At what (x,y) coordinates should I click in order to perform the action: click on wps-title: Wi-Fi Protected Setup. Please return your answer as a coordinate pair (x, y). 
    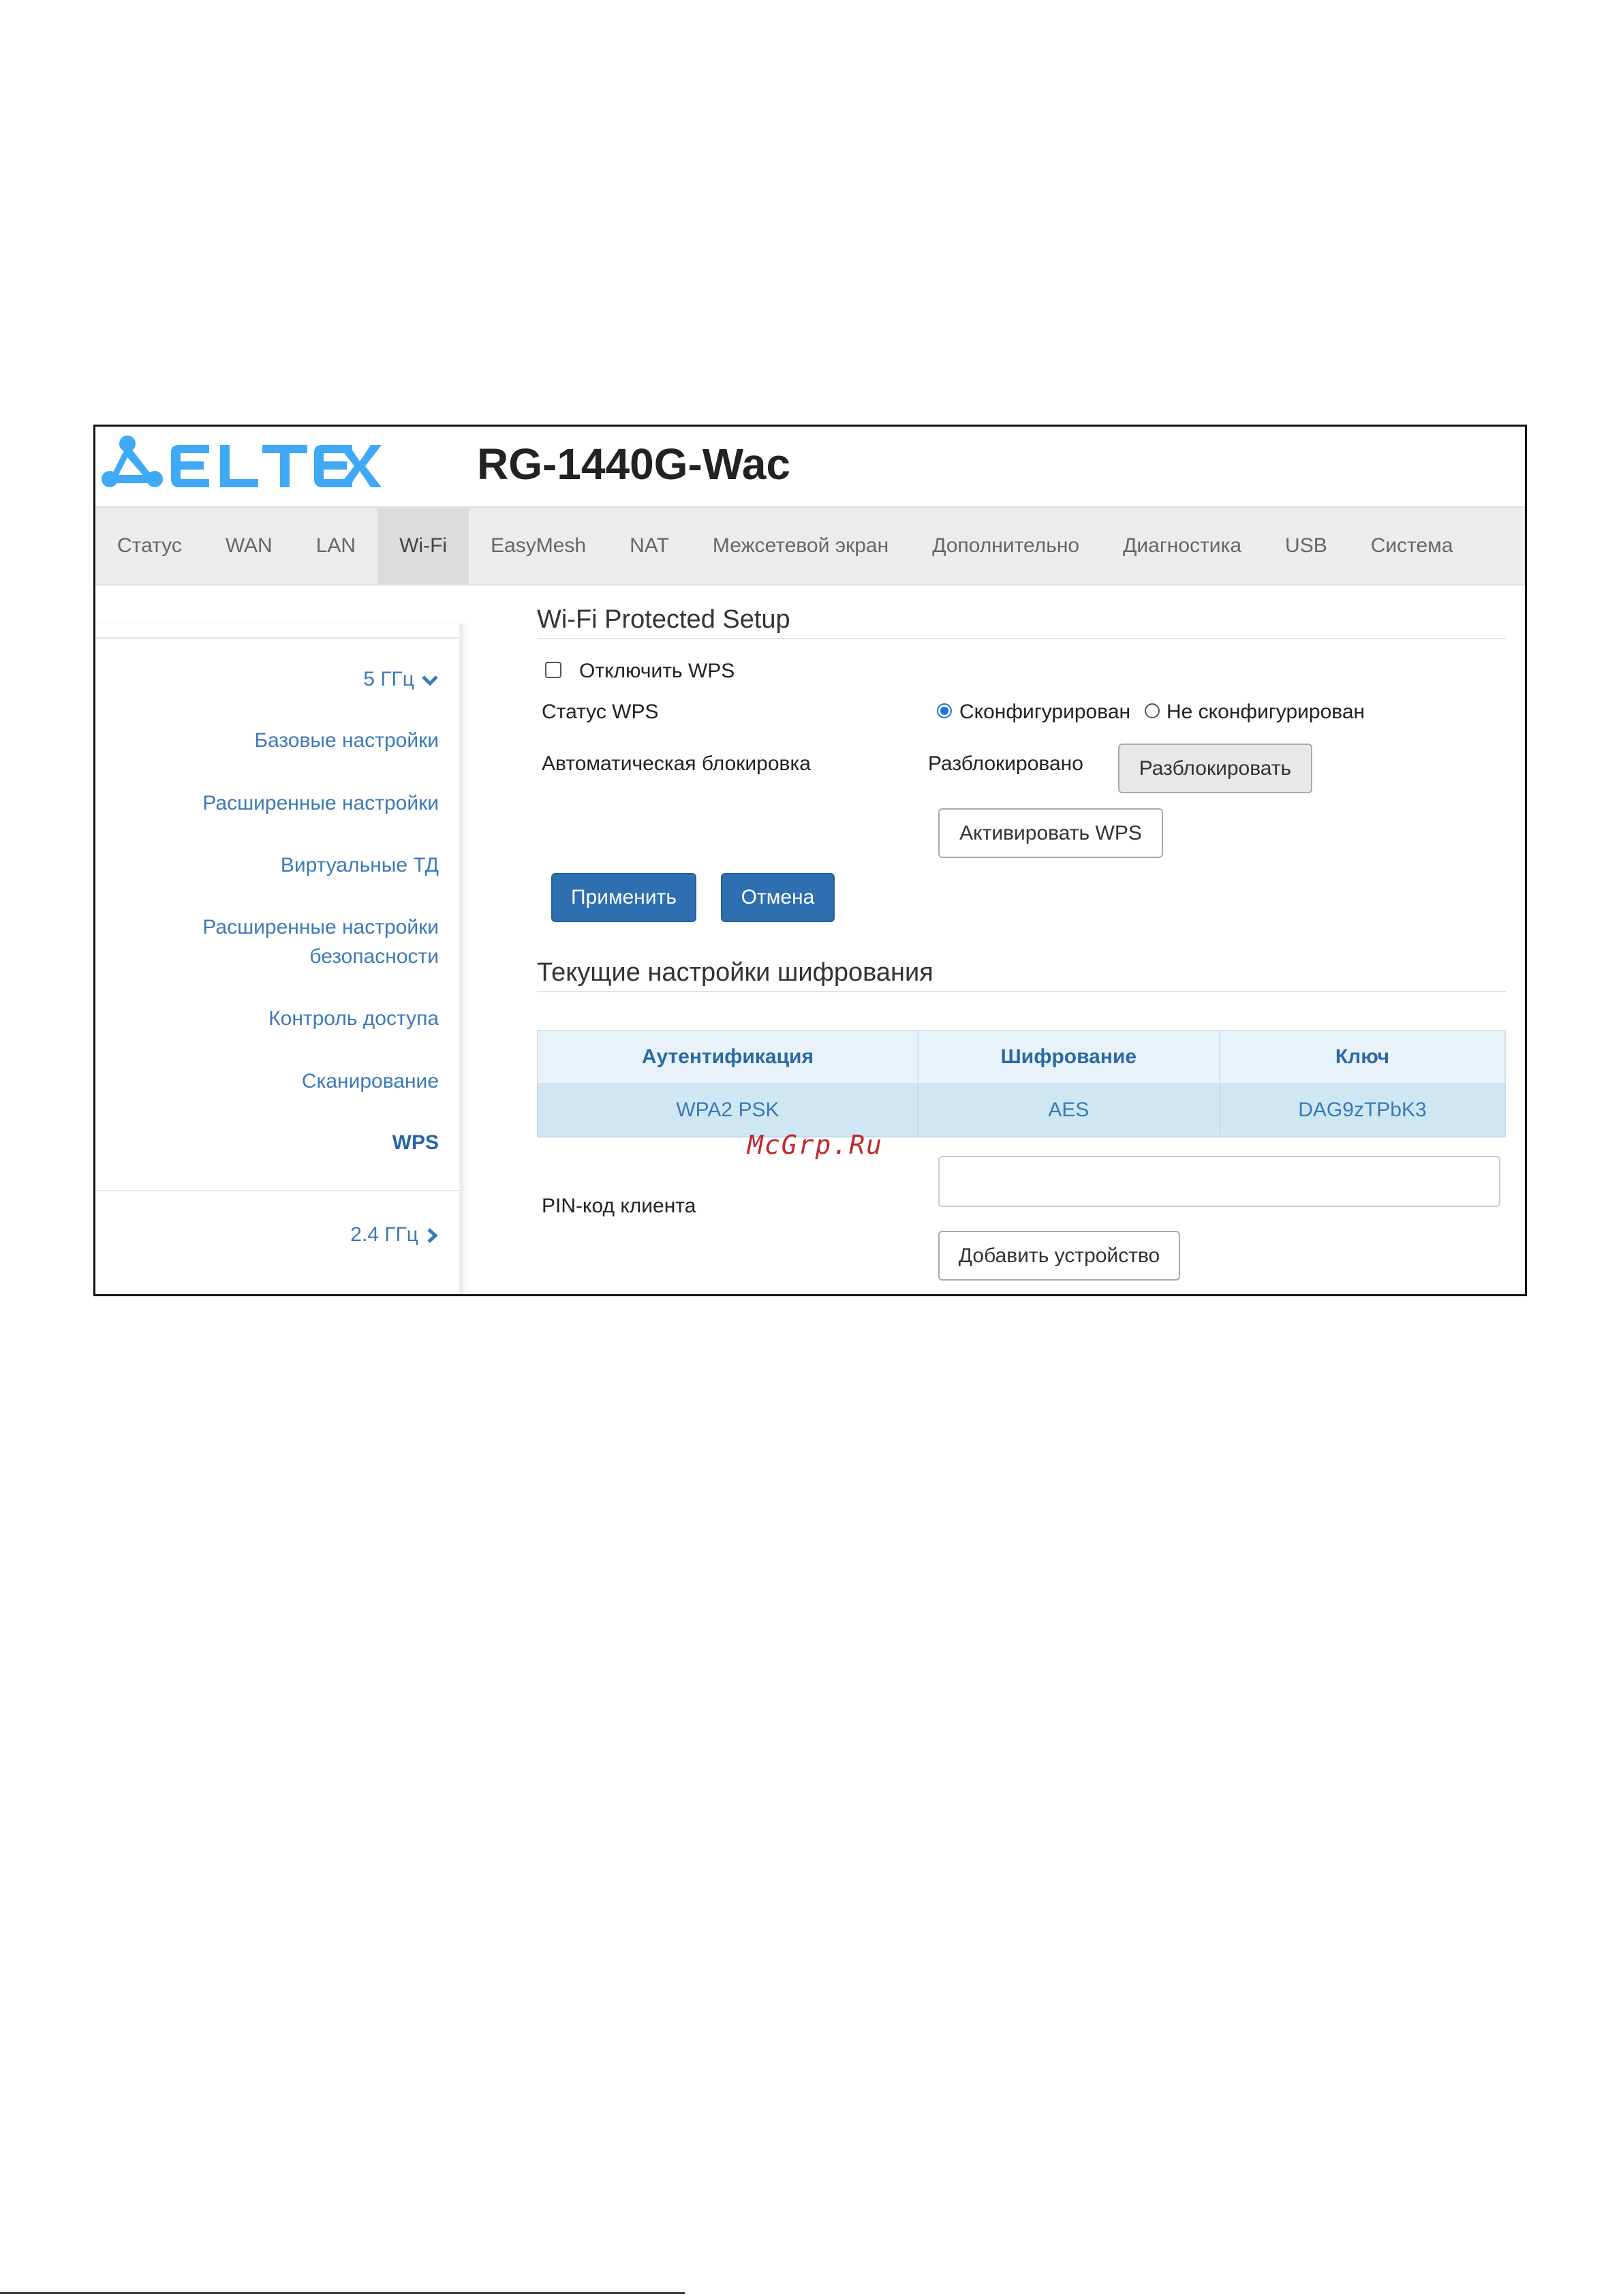
    Looking at the image, I should click on (663, 620).